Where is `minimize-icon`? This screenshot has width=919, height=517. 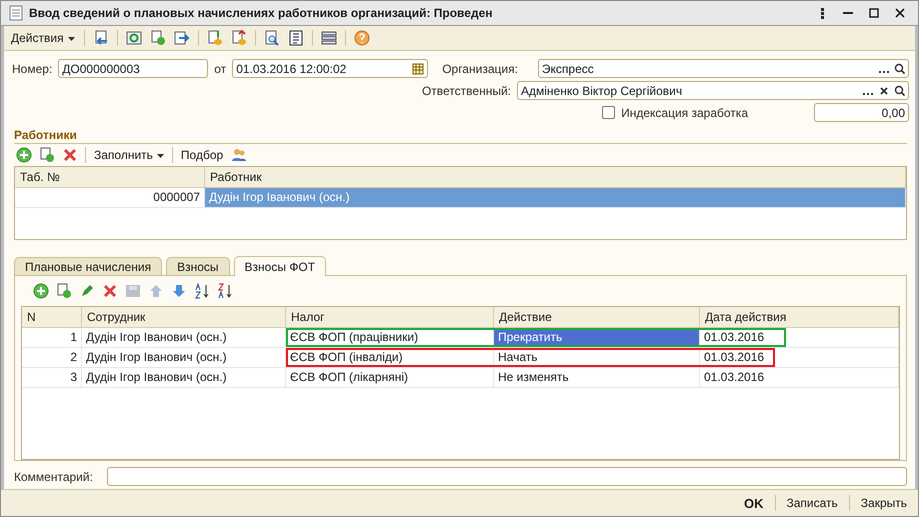
minimize-icon is located at coordinates (848, 13).